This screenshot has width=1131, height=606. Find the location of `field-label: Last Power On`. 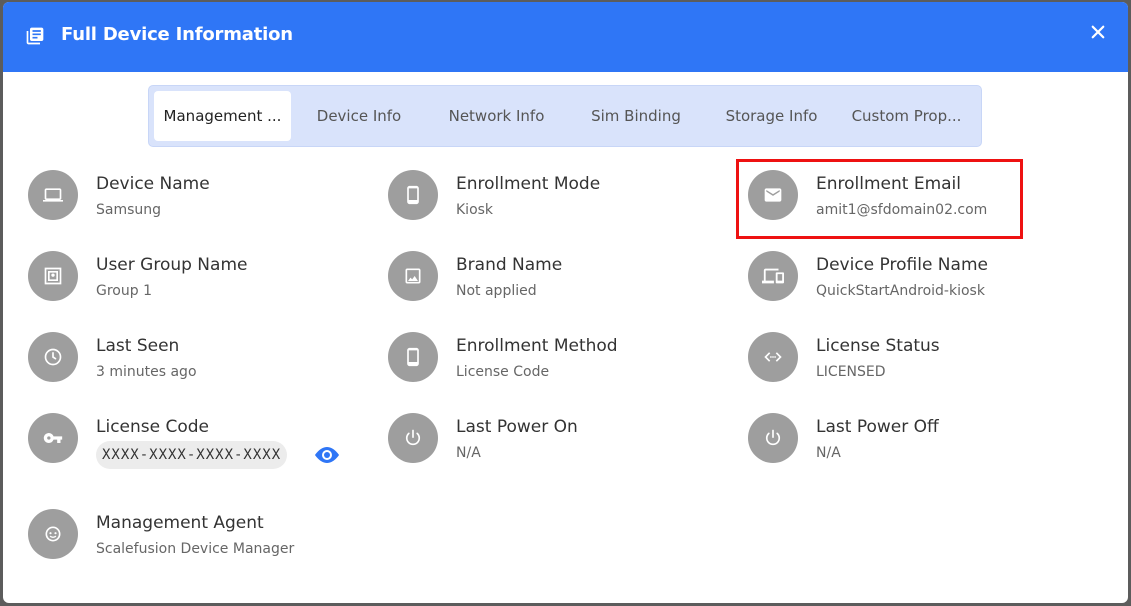

field-label: Last Power On is located at coordinates (517, 427).